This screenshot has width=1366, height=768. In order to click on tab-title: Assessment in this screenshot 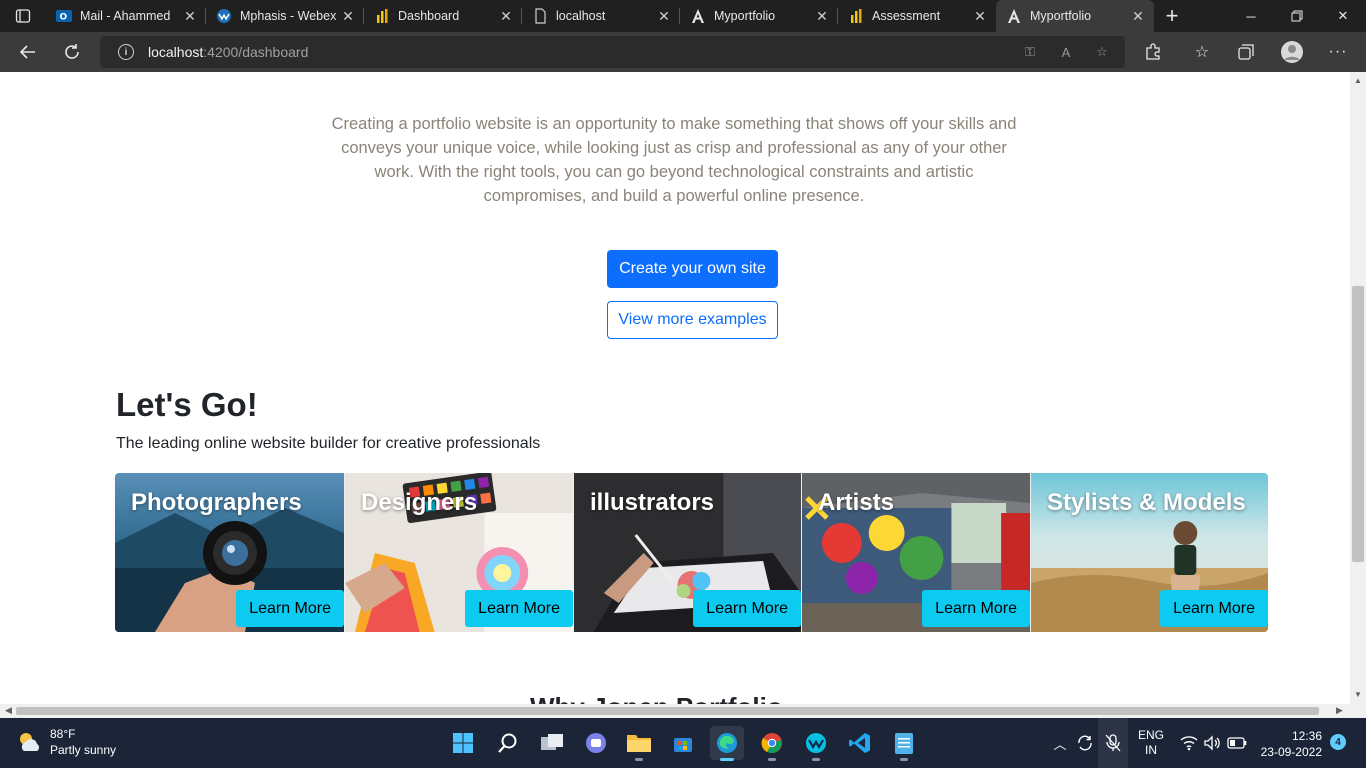, I will do `click(906, 16)`.